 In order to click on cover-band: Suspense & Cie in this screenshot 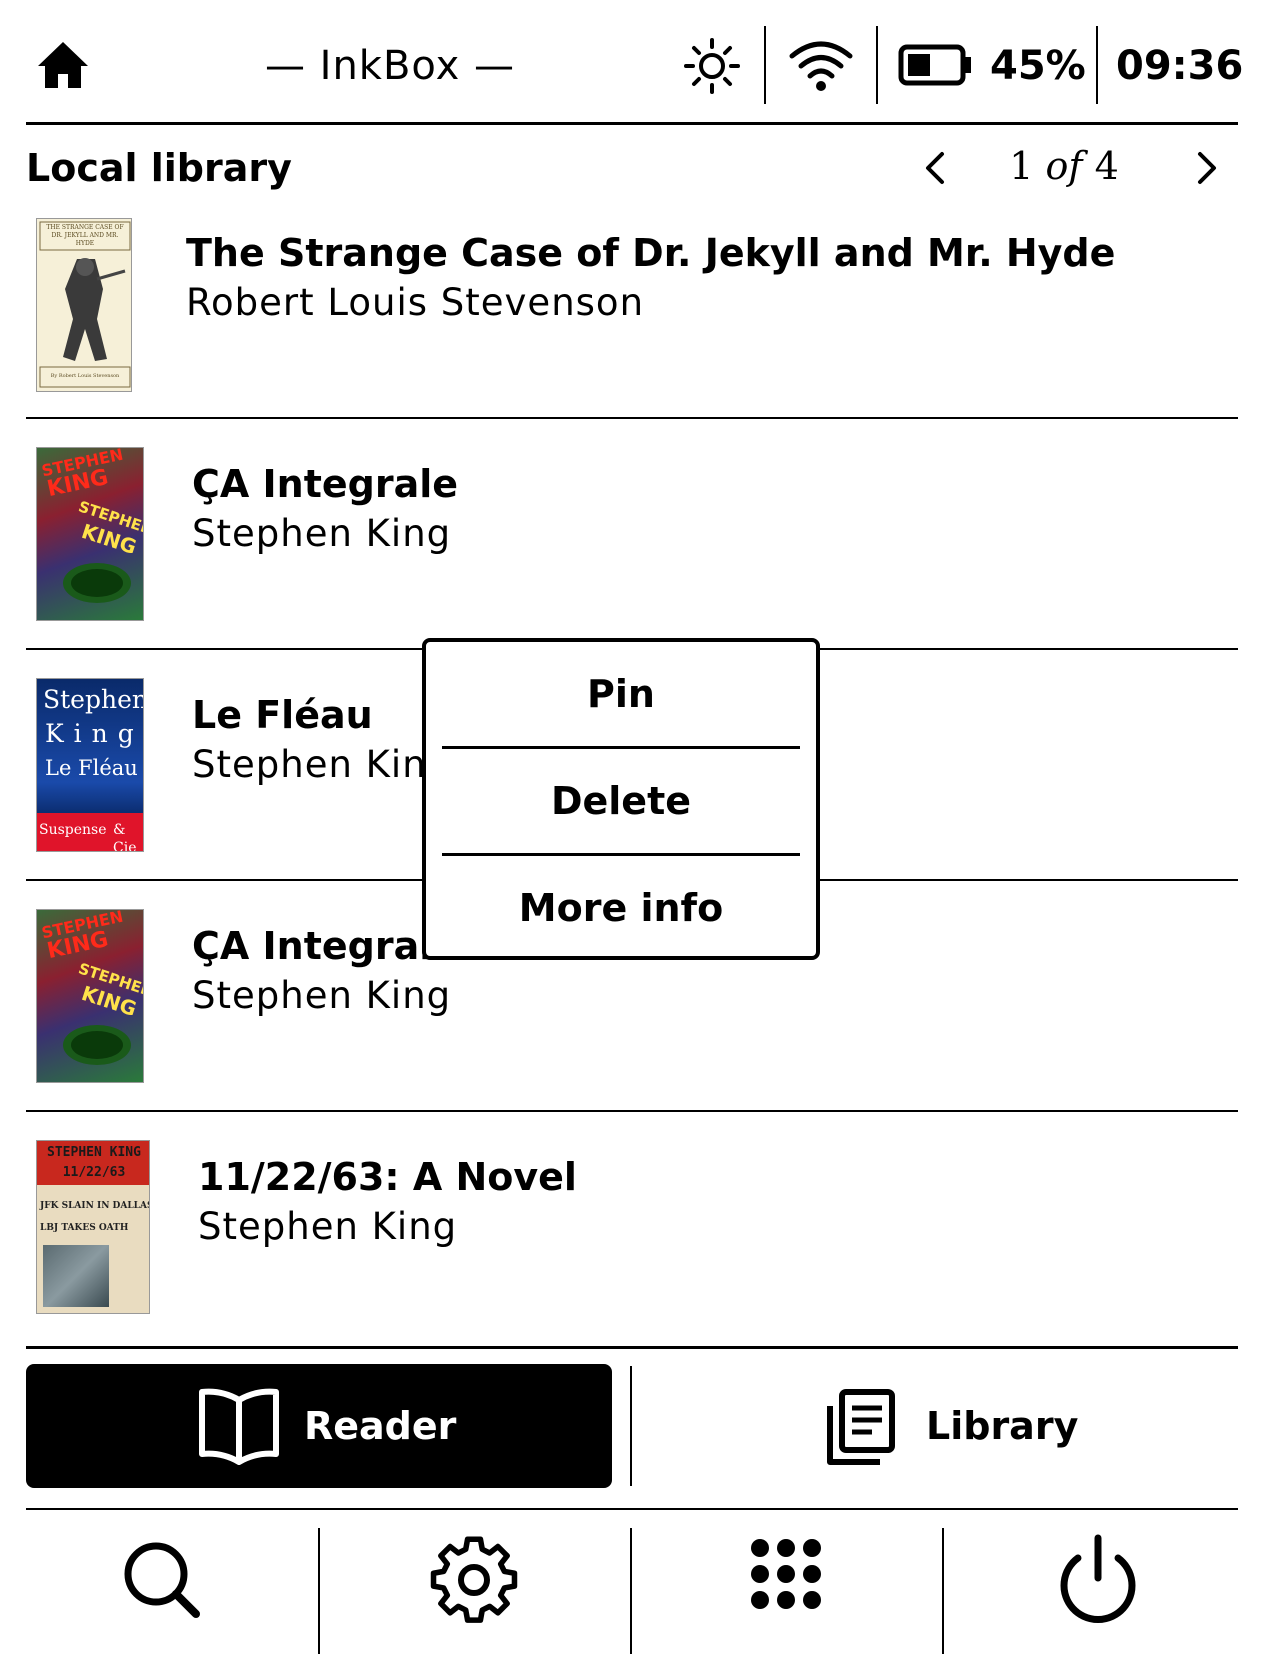, I will do `click(90, 832)`.